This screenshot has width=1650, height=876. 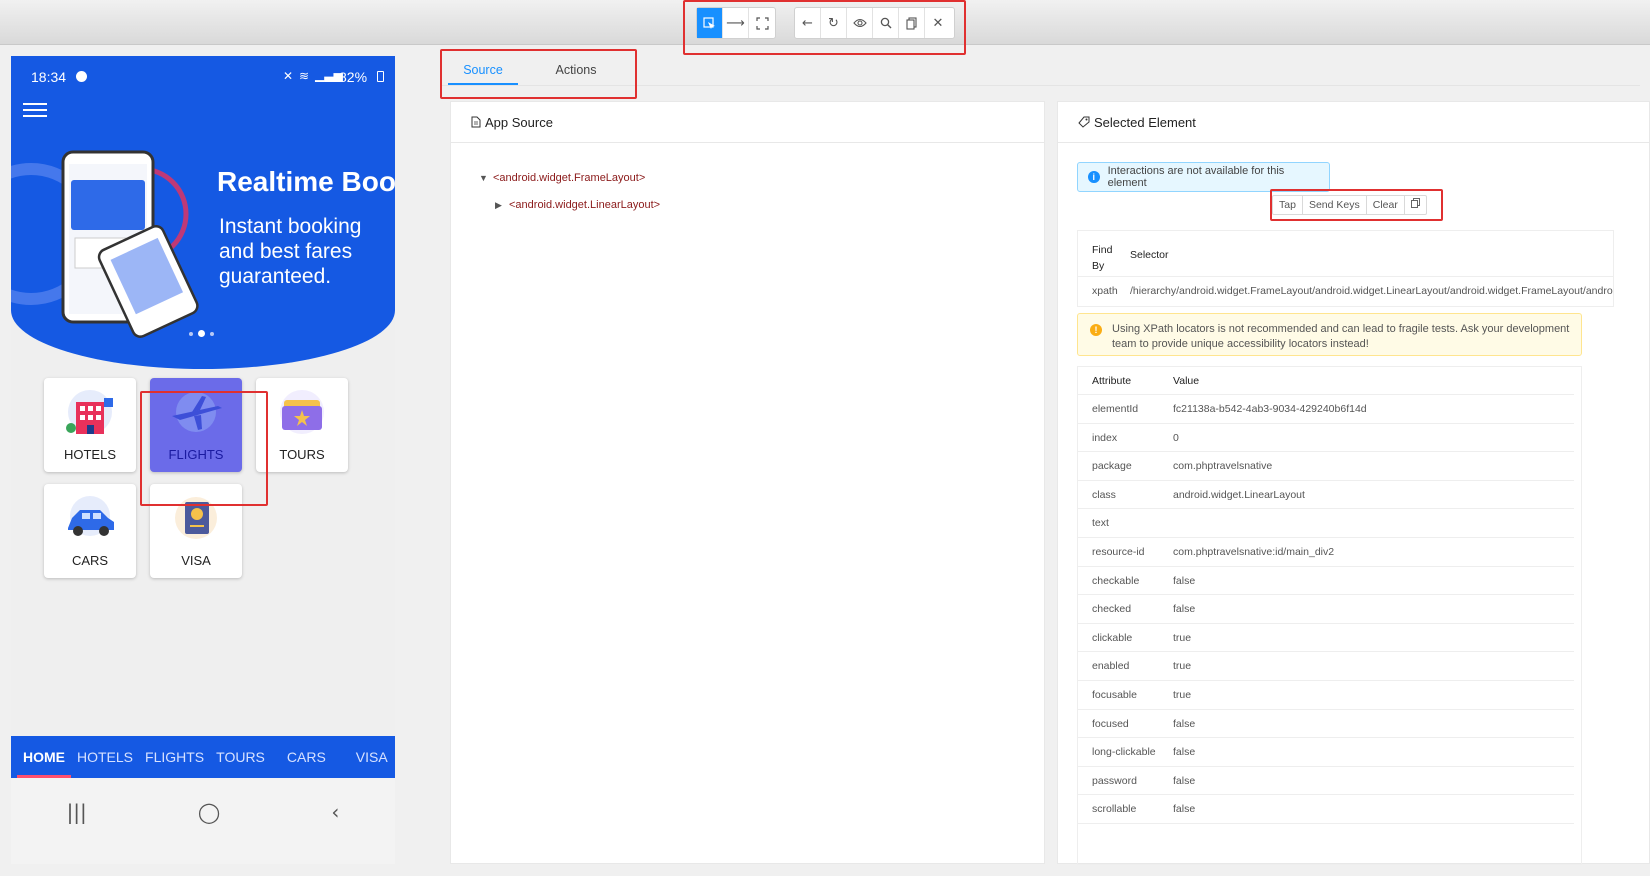 I want to click on attribute-name: focusable, so click(x=1114, y=695).